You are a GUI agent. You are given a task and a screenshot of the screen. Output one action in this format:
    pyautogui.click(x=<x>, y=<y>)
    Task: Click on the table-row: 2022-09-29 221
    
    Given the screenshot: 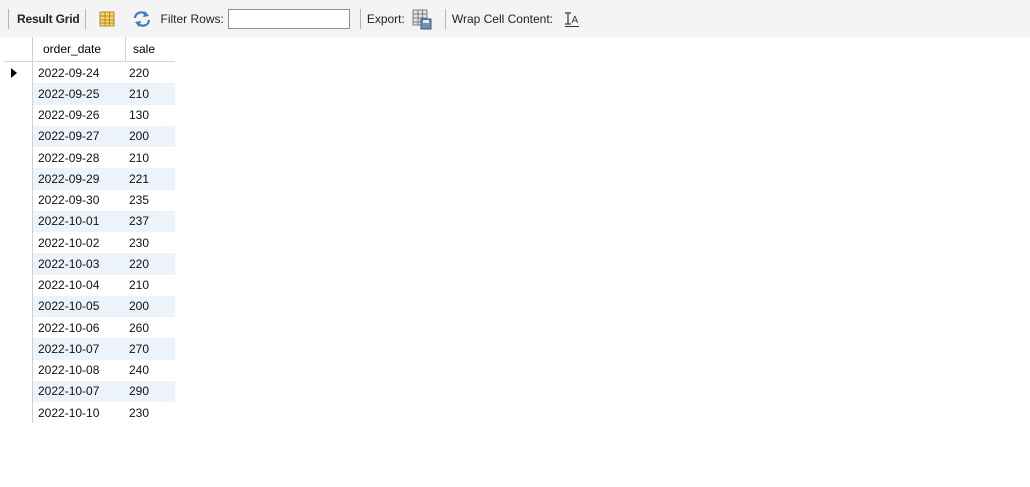 What is the action you would take?
    pyautogui.click(x=89, y=179)
    